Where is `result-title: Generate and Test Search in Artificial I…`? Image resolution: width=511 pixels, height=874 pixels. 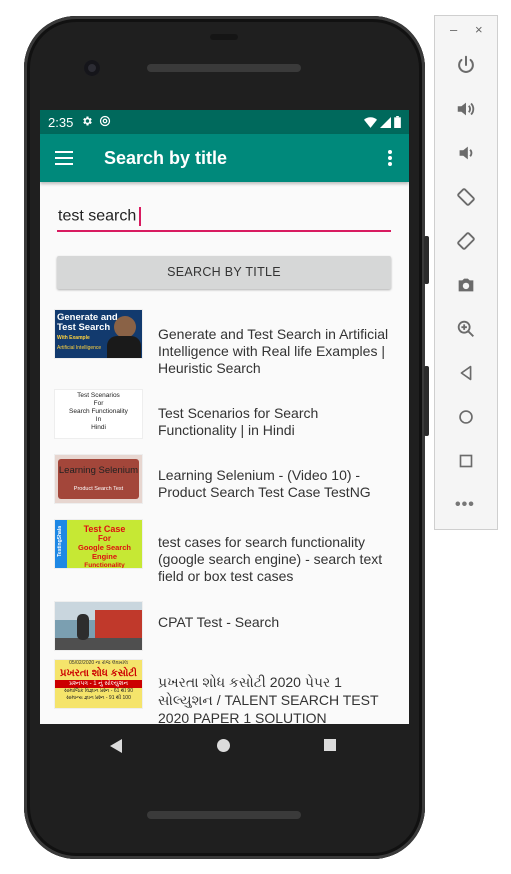 result-title: Generate and Test Search in Artificial I… is located at coordinates (273, 351).